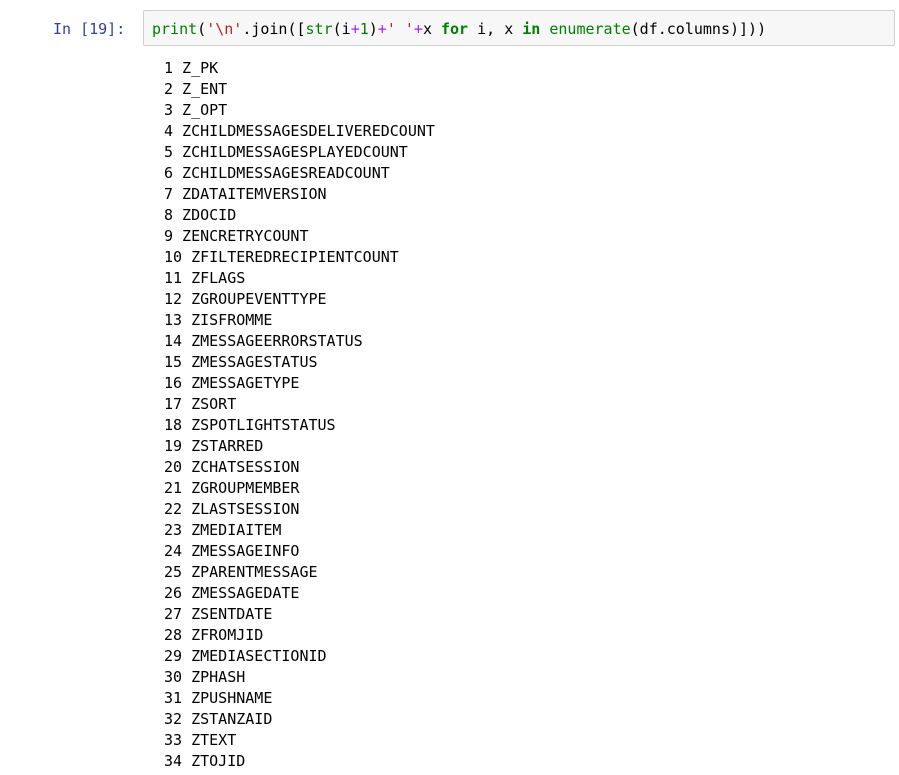  I want to click on output-line: 27 ZSENTDATE, so click(218, 614).